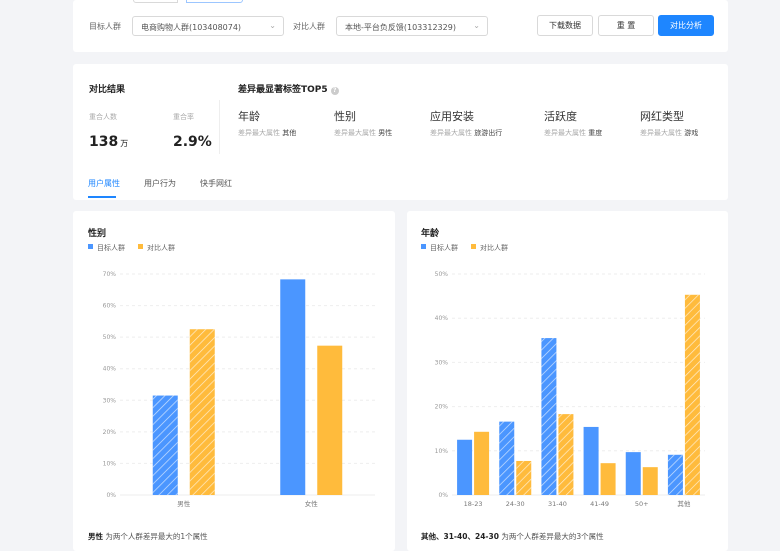  Describe the element at coordinates (599, 504) in the screenshot. I see `x-tick-label: 41-49` at that location.